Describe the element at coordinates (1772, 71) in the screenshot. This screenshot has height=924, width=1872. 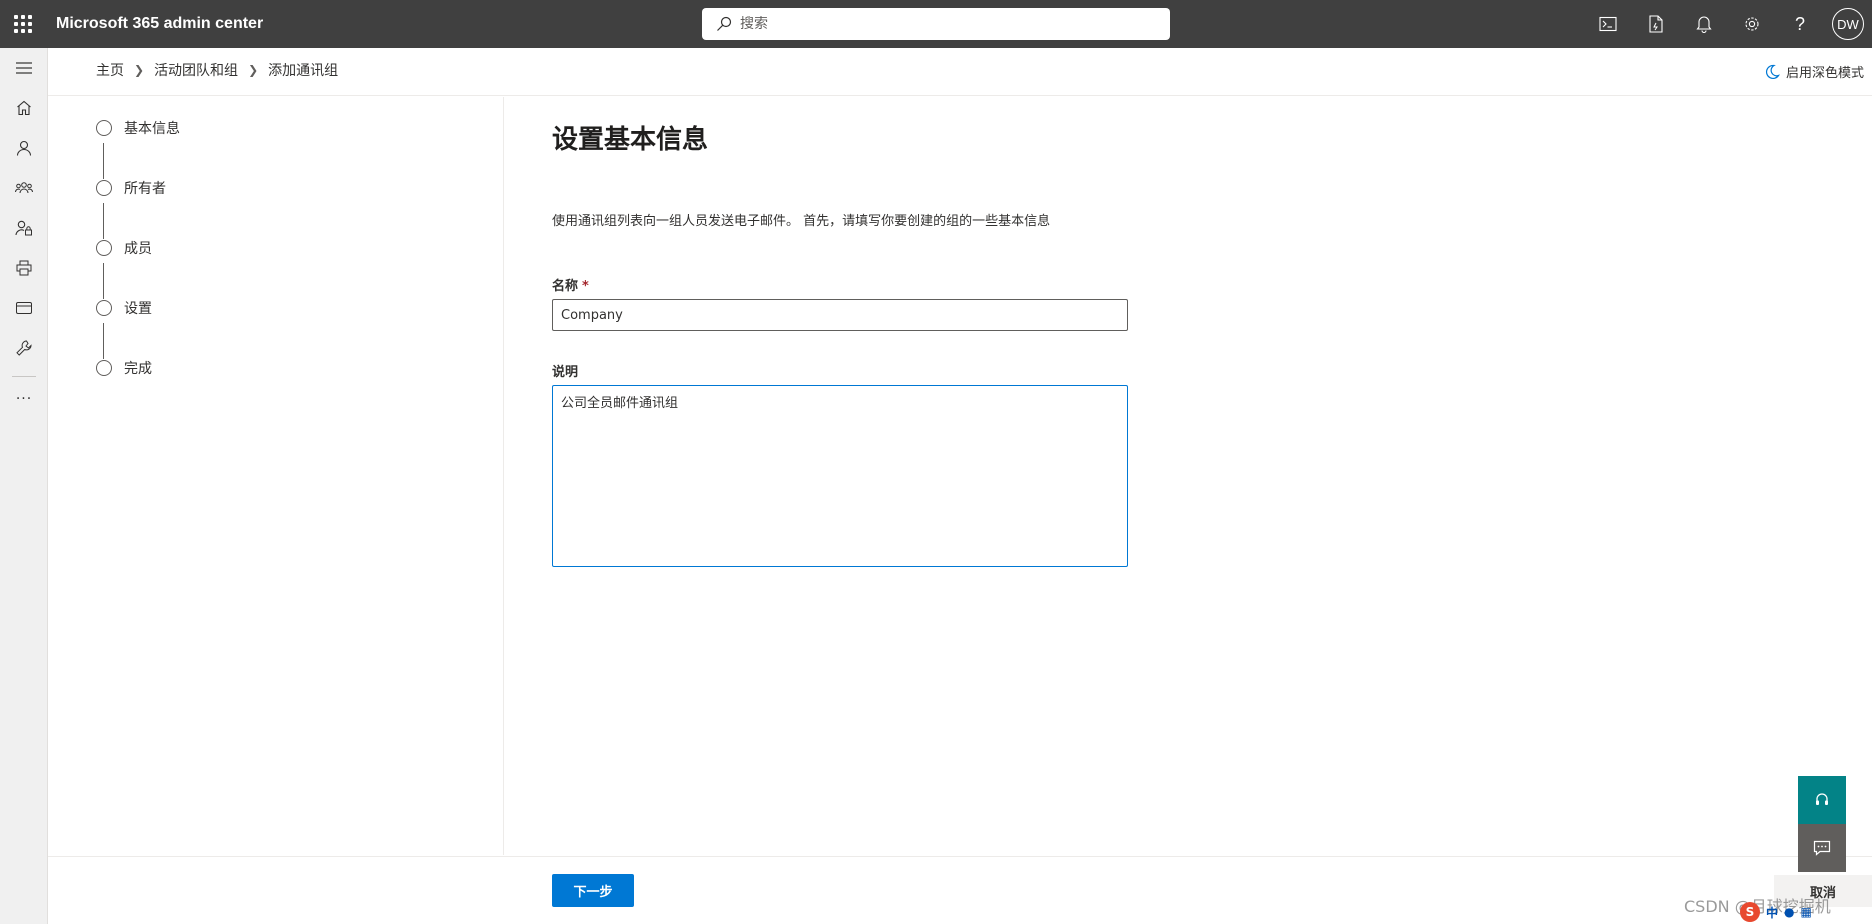
I see `moon-icon` at that location.